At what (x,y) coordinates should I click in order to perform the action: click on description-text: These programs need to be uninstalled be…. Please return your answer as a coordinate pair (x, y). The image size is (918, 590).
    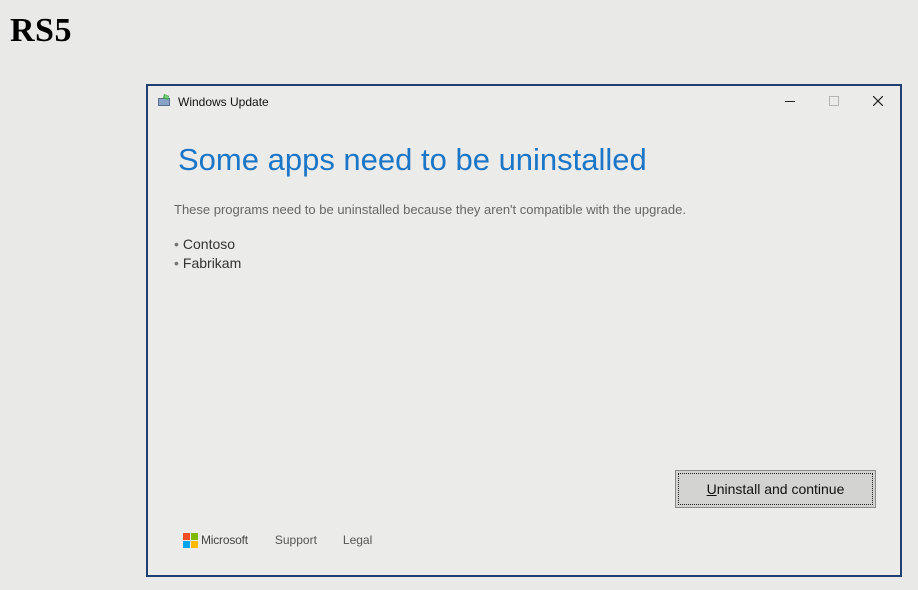
    Looking at the image, I should click on (430, 209).